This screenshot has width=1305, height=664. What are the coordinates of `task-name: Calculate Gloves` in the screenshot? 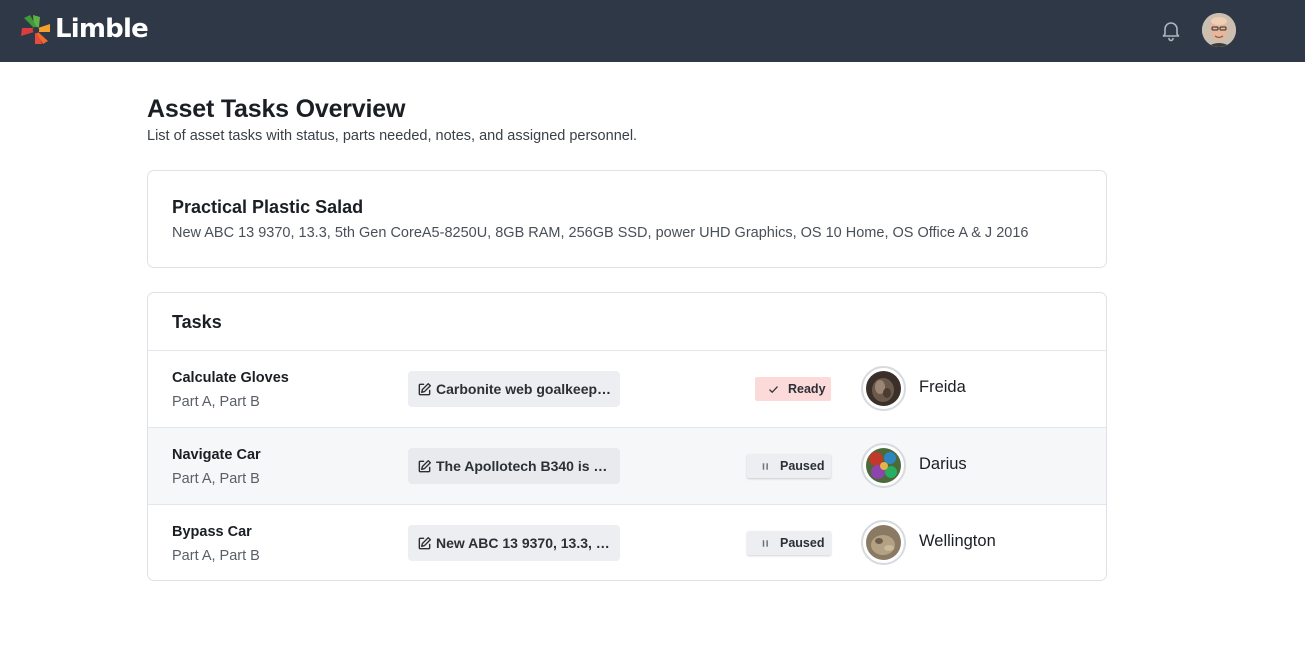 It's located at (230, 378).